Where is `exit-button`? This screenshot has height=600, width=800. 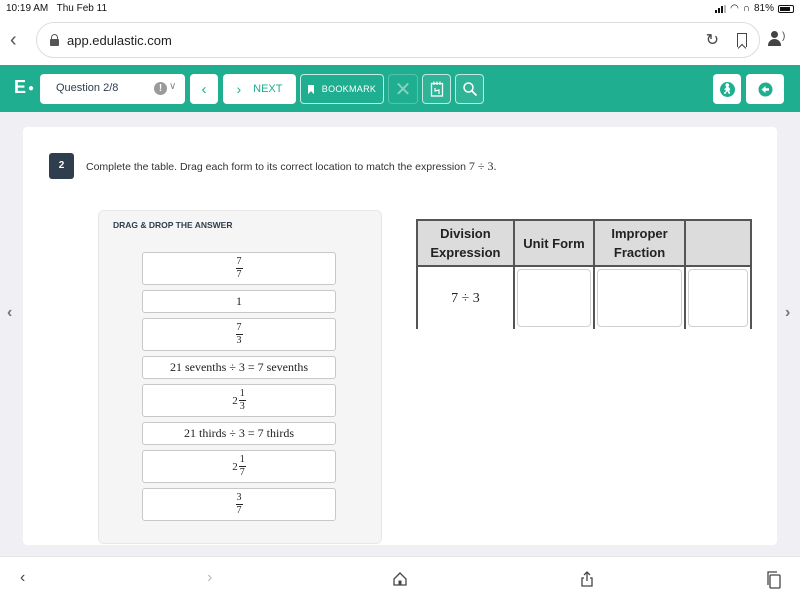
exit-button is located at coordinates (765, 89).